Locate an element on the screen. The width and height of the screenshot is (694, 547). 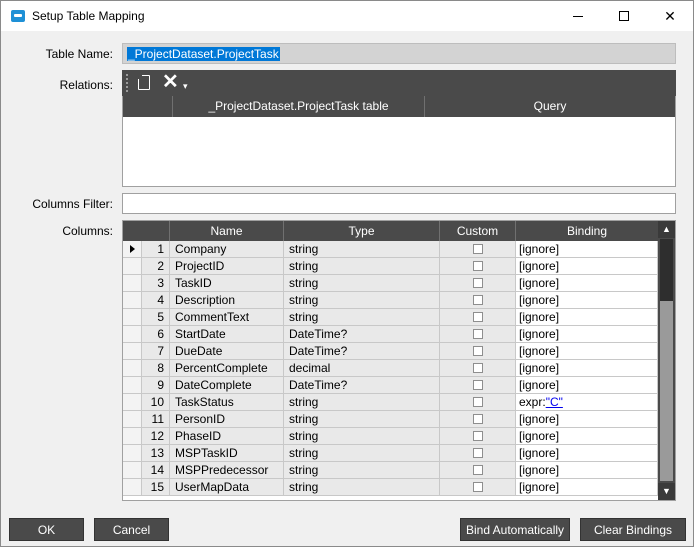
vertical-scrollbar: ▲ ▼ is located at coordinates (666, 360).